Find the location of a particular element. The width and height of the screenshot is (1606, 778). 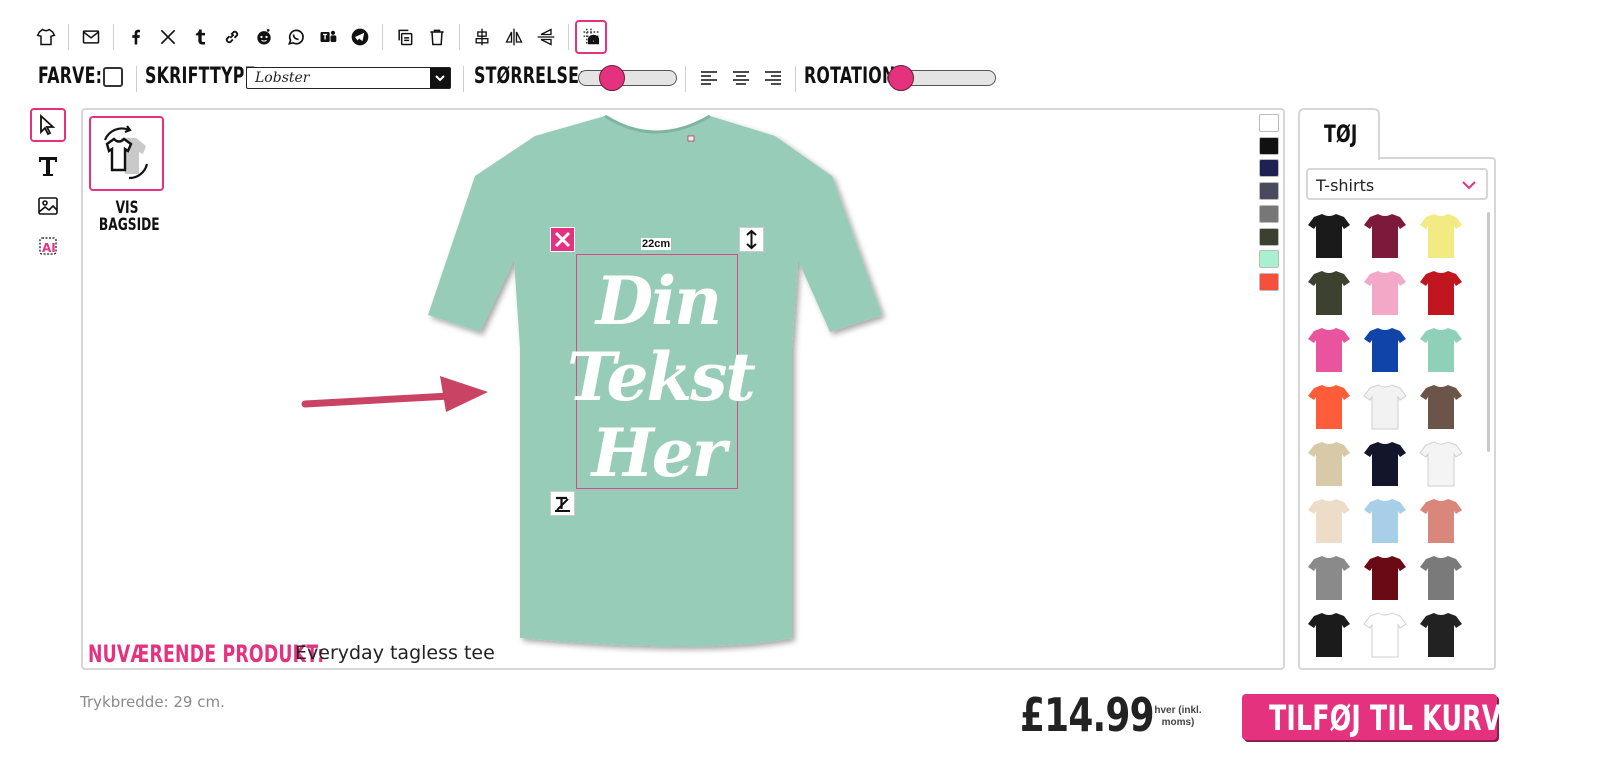

add-to-cart-button: TILFØJ TIL KURV is located at coordinates (1371, 717).